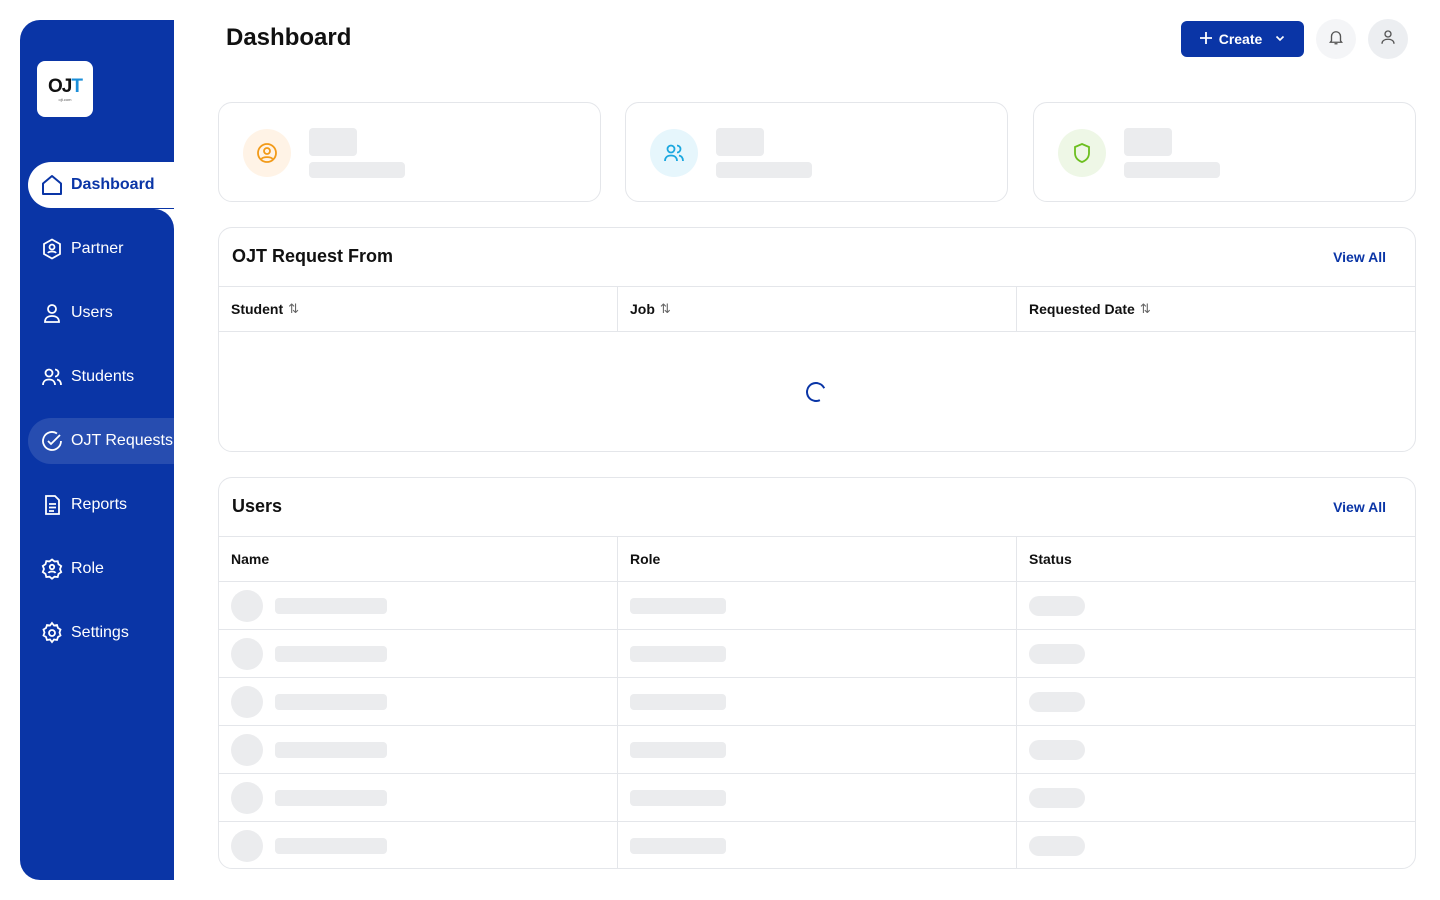  What do you see at coordinates (418, 559) in the screenshot?
I see `column-header-name: Name` at bounding box center [418, 559].